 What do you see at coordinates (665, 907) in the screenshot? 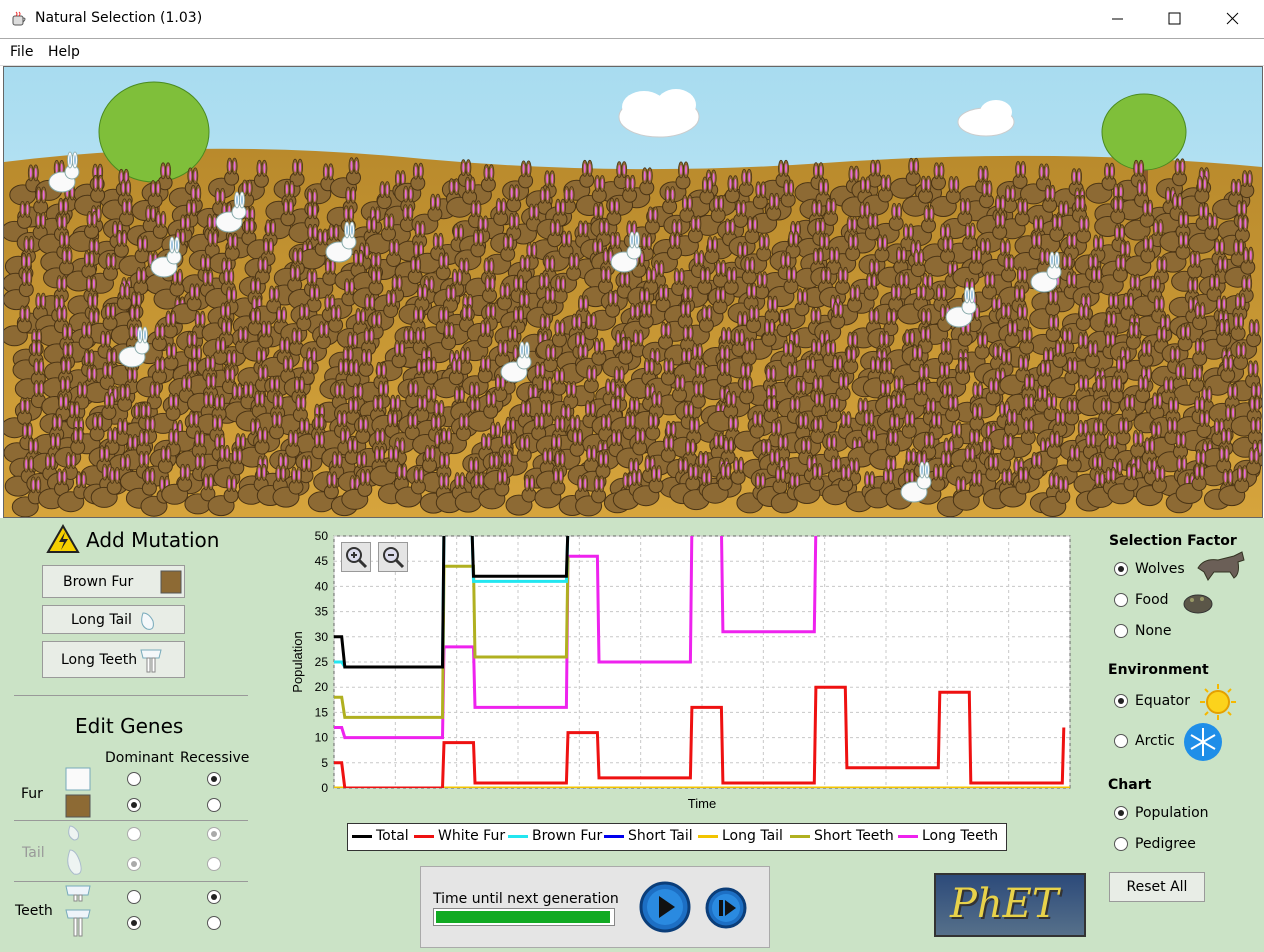
I see `play-button` at bounding box center [665, 907].